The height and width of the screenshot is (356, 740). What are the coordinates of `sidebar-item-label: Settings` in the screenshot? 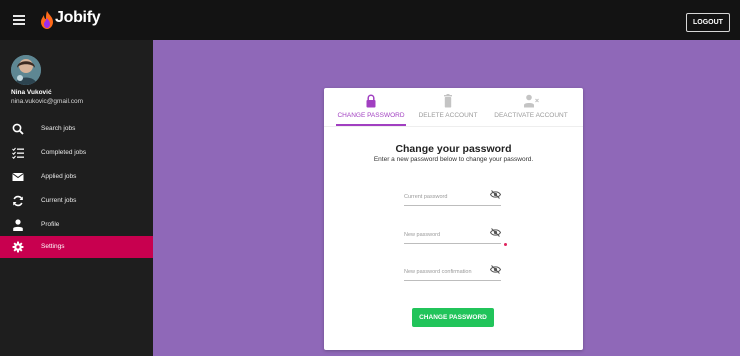 It's located at (53, 246).